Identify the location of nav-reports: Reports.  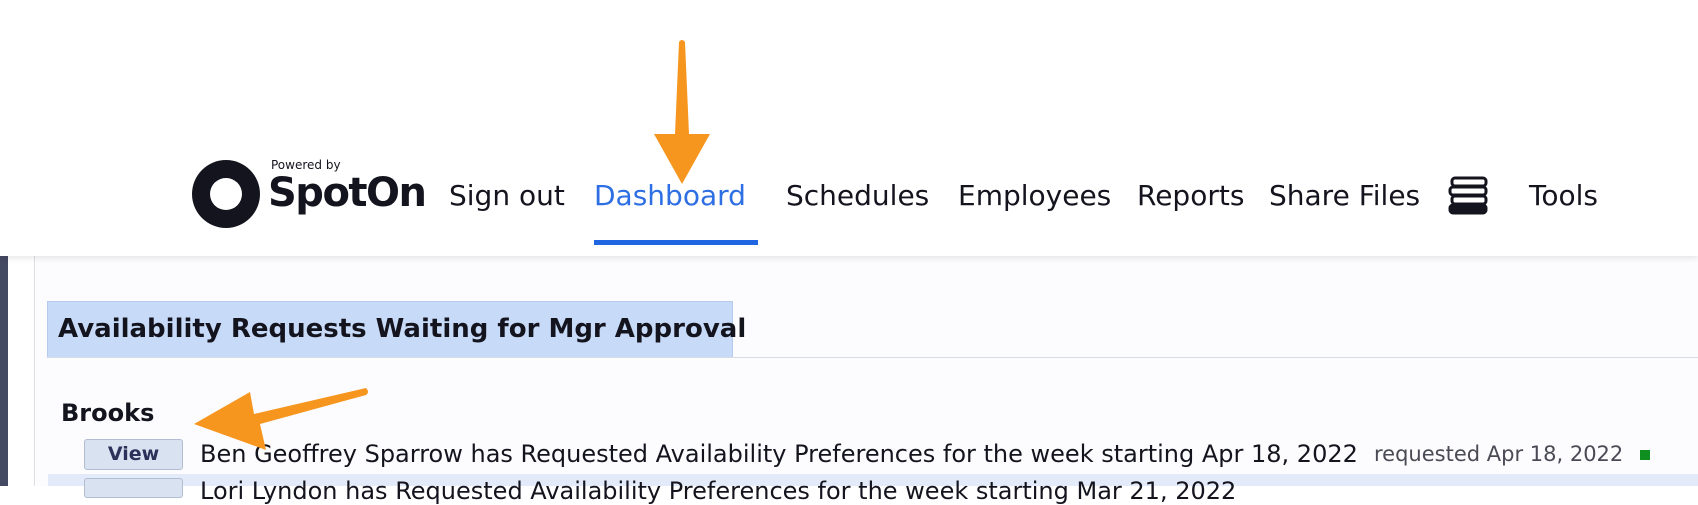
(1190, 196).